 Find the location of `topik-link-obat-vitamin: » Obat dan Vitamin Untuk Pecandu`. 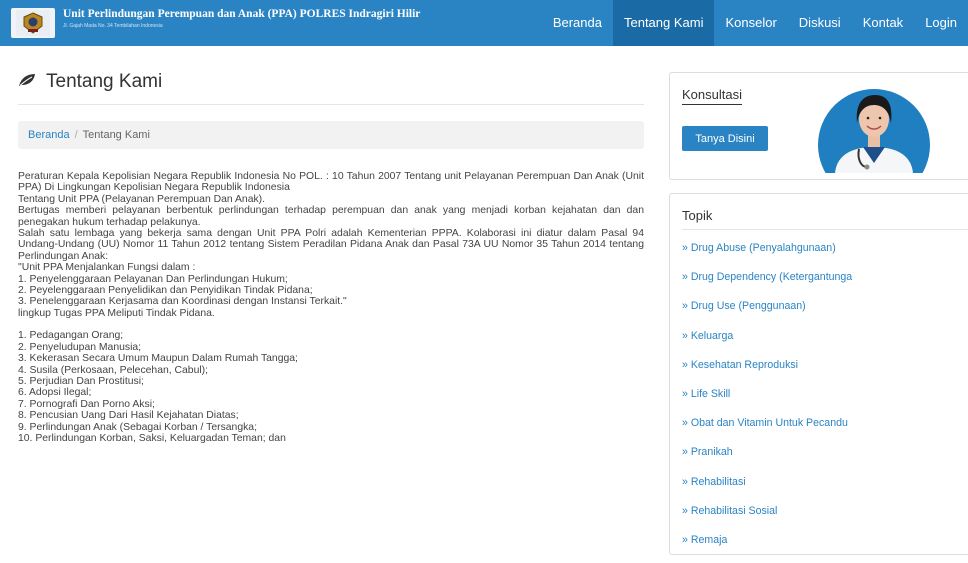

topik-link-obat-vitamin: » Obat dan Vitamin Untuk Pecandu is located at coordinates (767, 431).